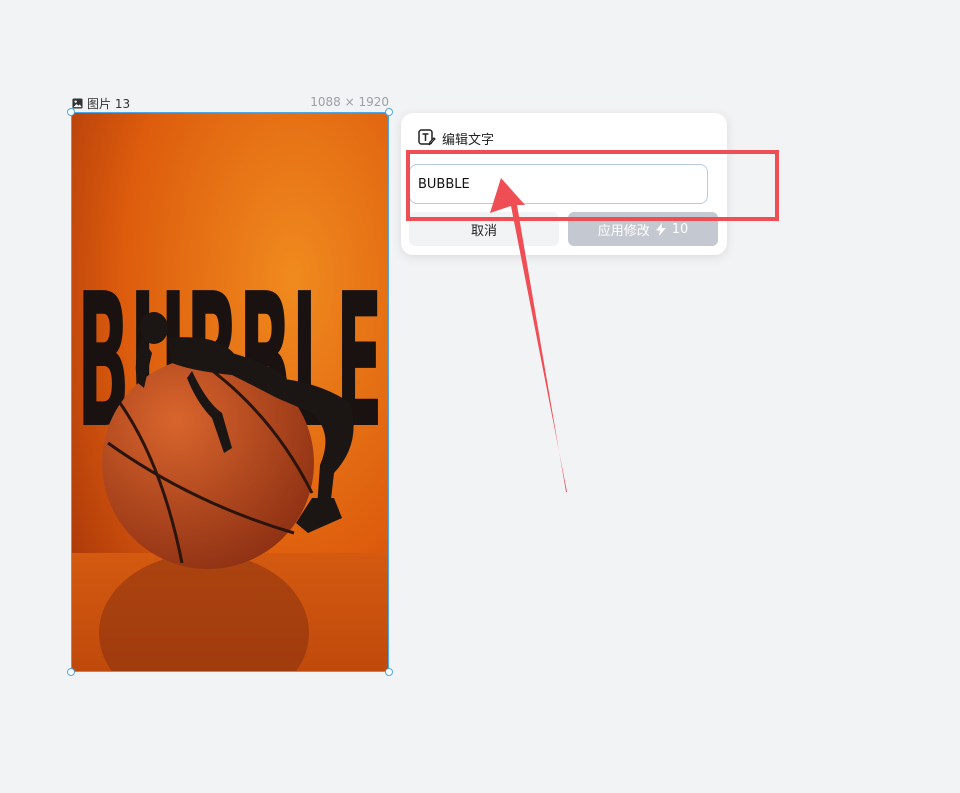 This screenshot has height=793, width=960. I want to click on frame-label: 图片 13, so click(101, 103).